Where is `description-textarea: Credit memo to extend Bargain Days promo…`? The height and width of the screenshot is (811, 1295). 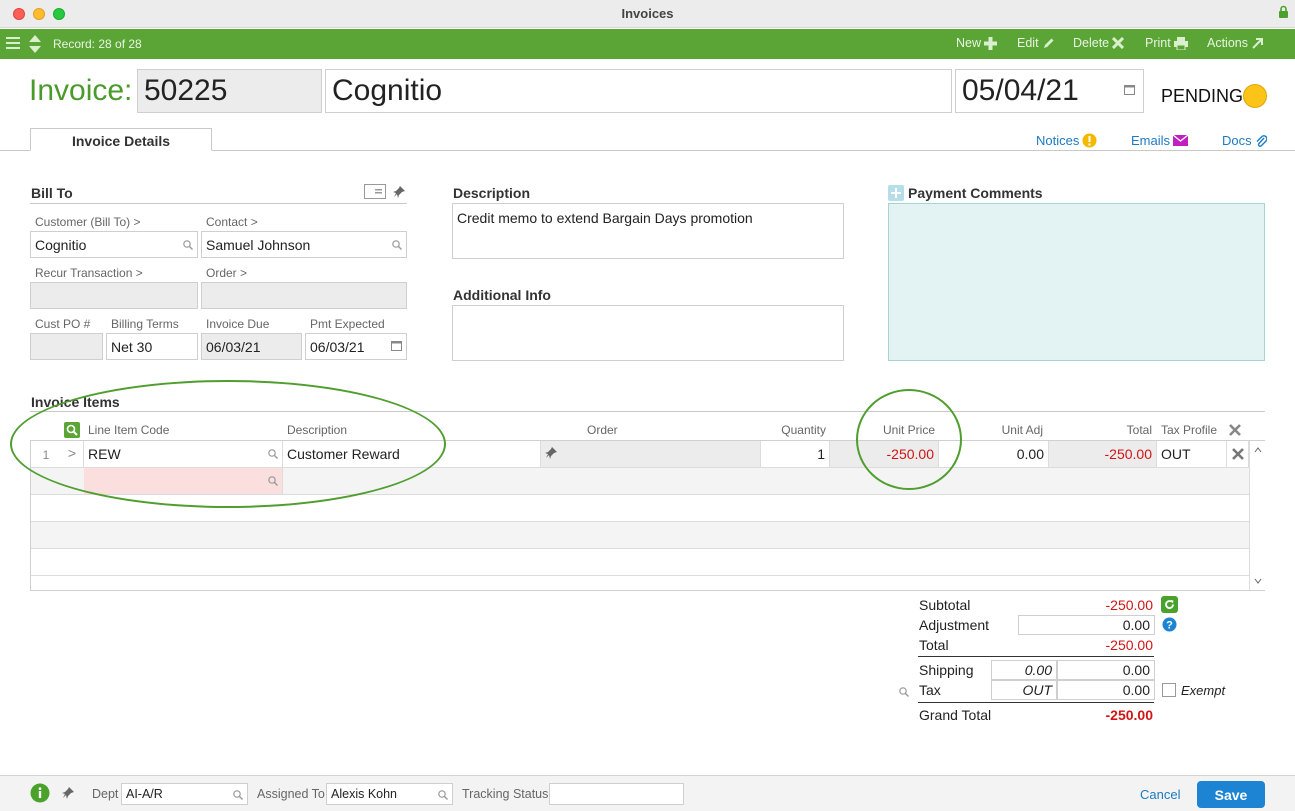 description-textarea: Credit memo to extend Bargain Days promo… is located at coordinates (648, 231).